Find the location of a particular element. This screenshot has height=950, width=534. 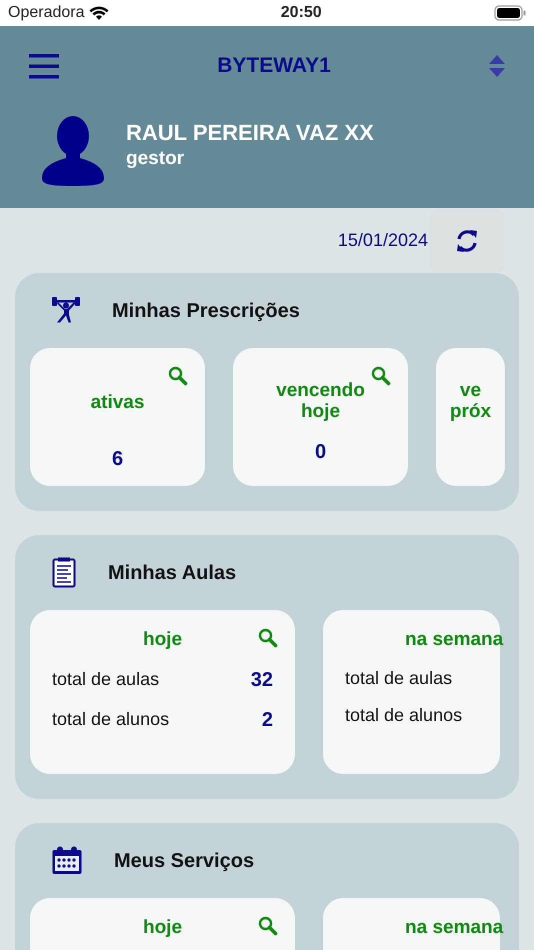

card-label: ve próx is located at coordinates (471, 402).